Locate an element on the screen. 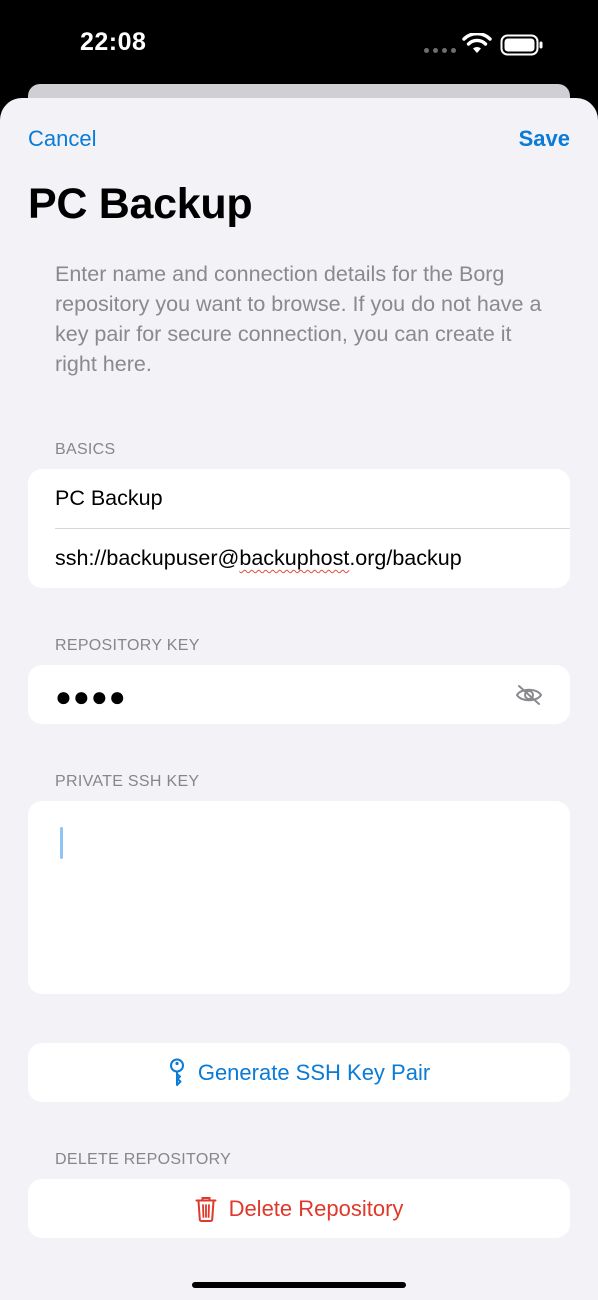  cancel-button: Cancel is located at coordinates (62, 139).